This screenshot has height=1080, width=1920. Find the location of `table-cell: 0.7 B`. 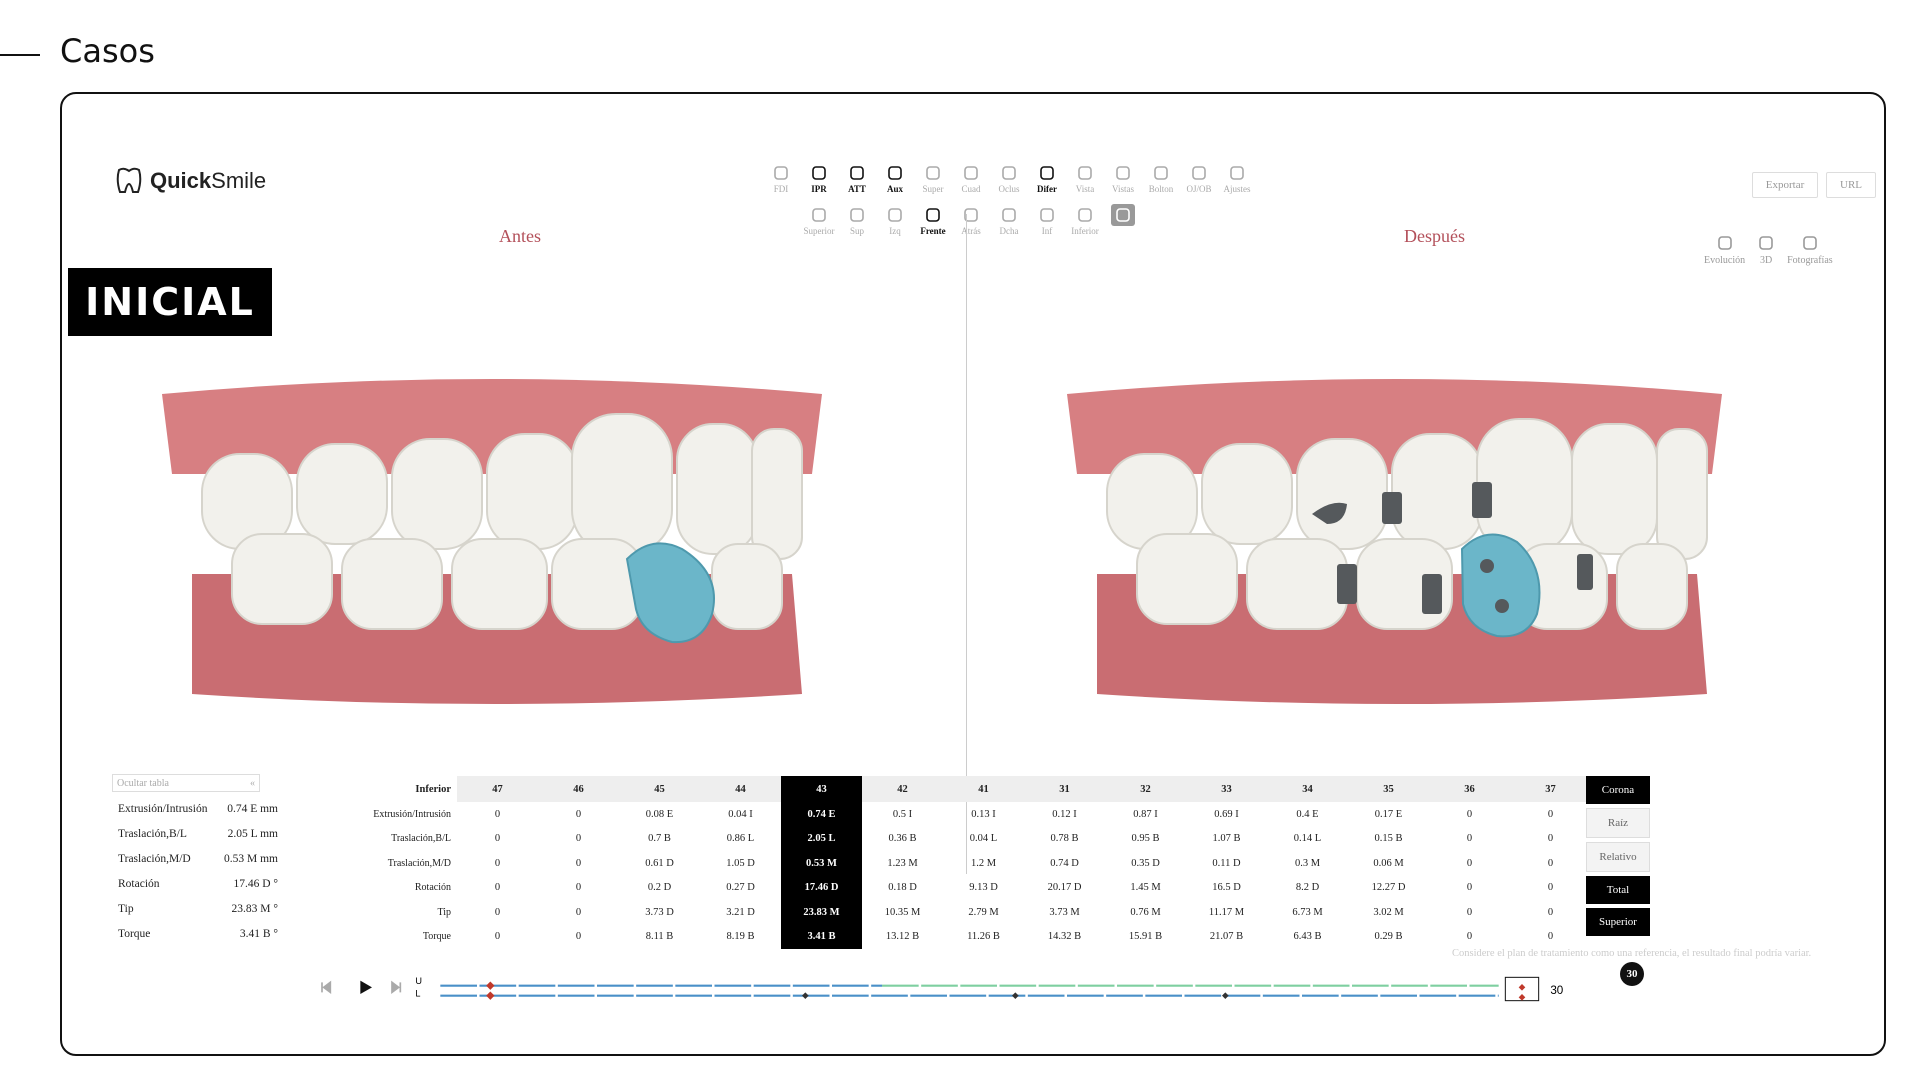

table-cell: 0.7 B is located at coordinates (659, 839).